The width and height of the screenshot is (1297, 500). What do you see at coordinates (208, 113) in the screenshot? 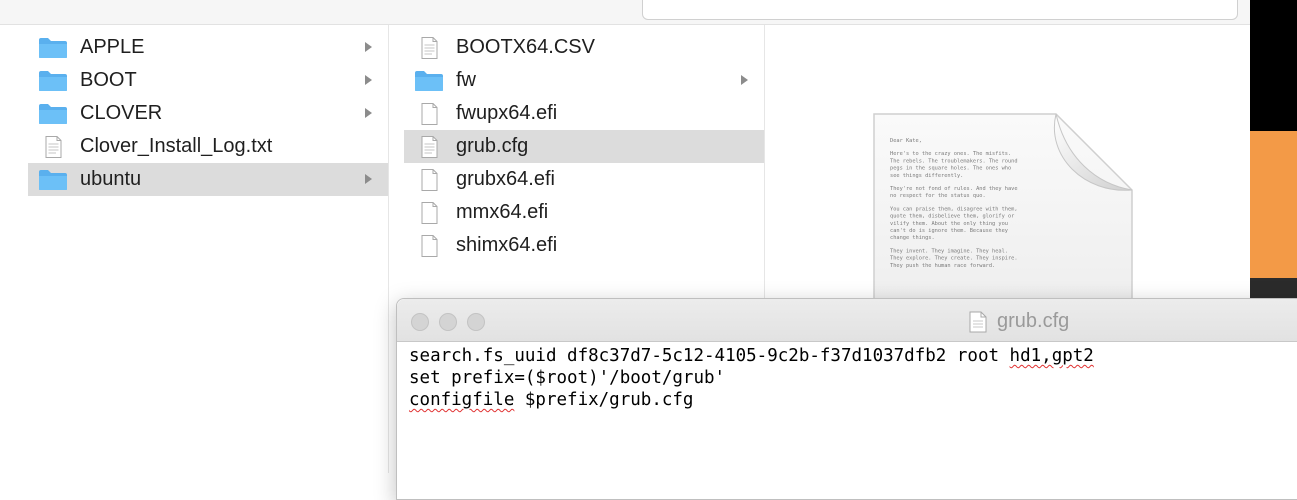
I see `list-item: CLOVER` at bounding box center [208, 113].